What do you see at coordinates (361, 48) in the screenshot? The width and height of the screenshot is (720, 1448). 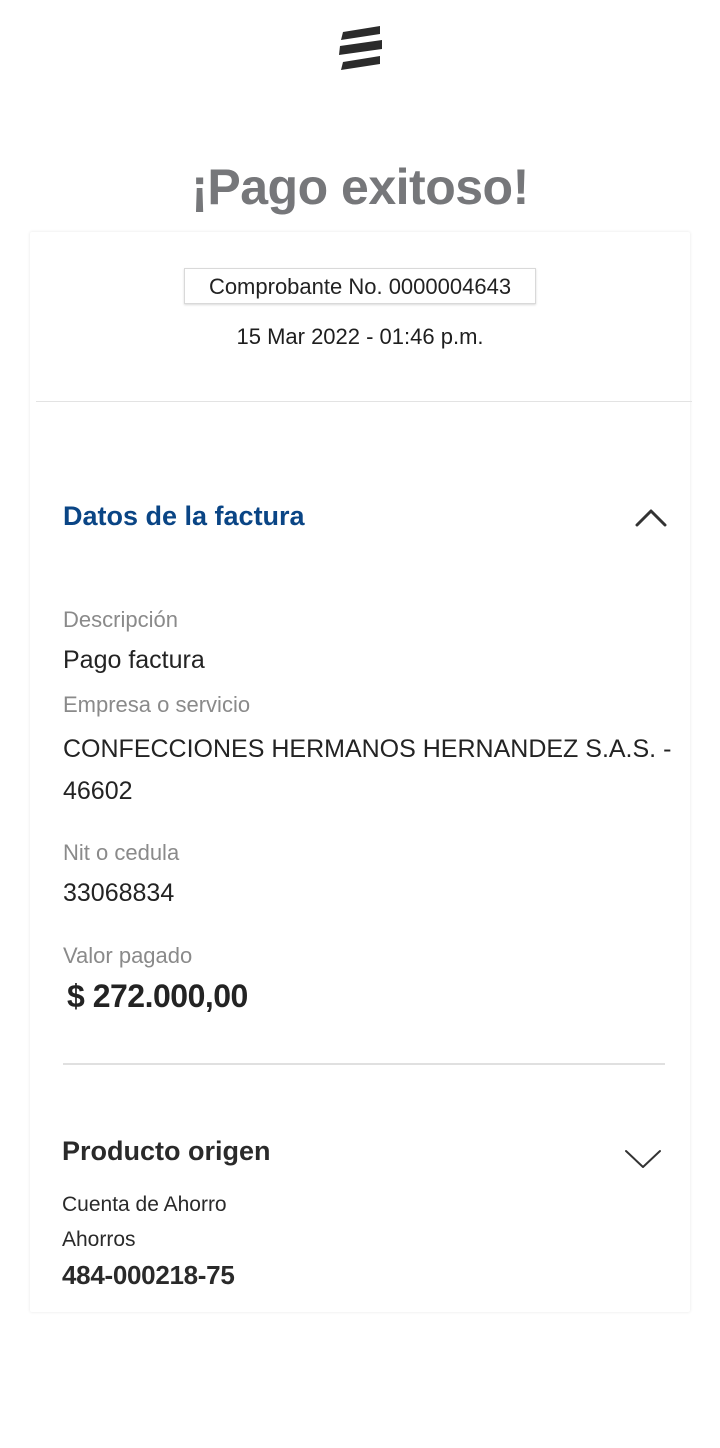 I see `bank-logo-icon` at bounding box center [361, 48].